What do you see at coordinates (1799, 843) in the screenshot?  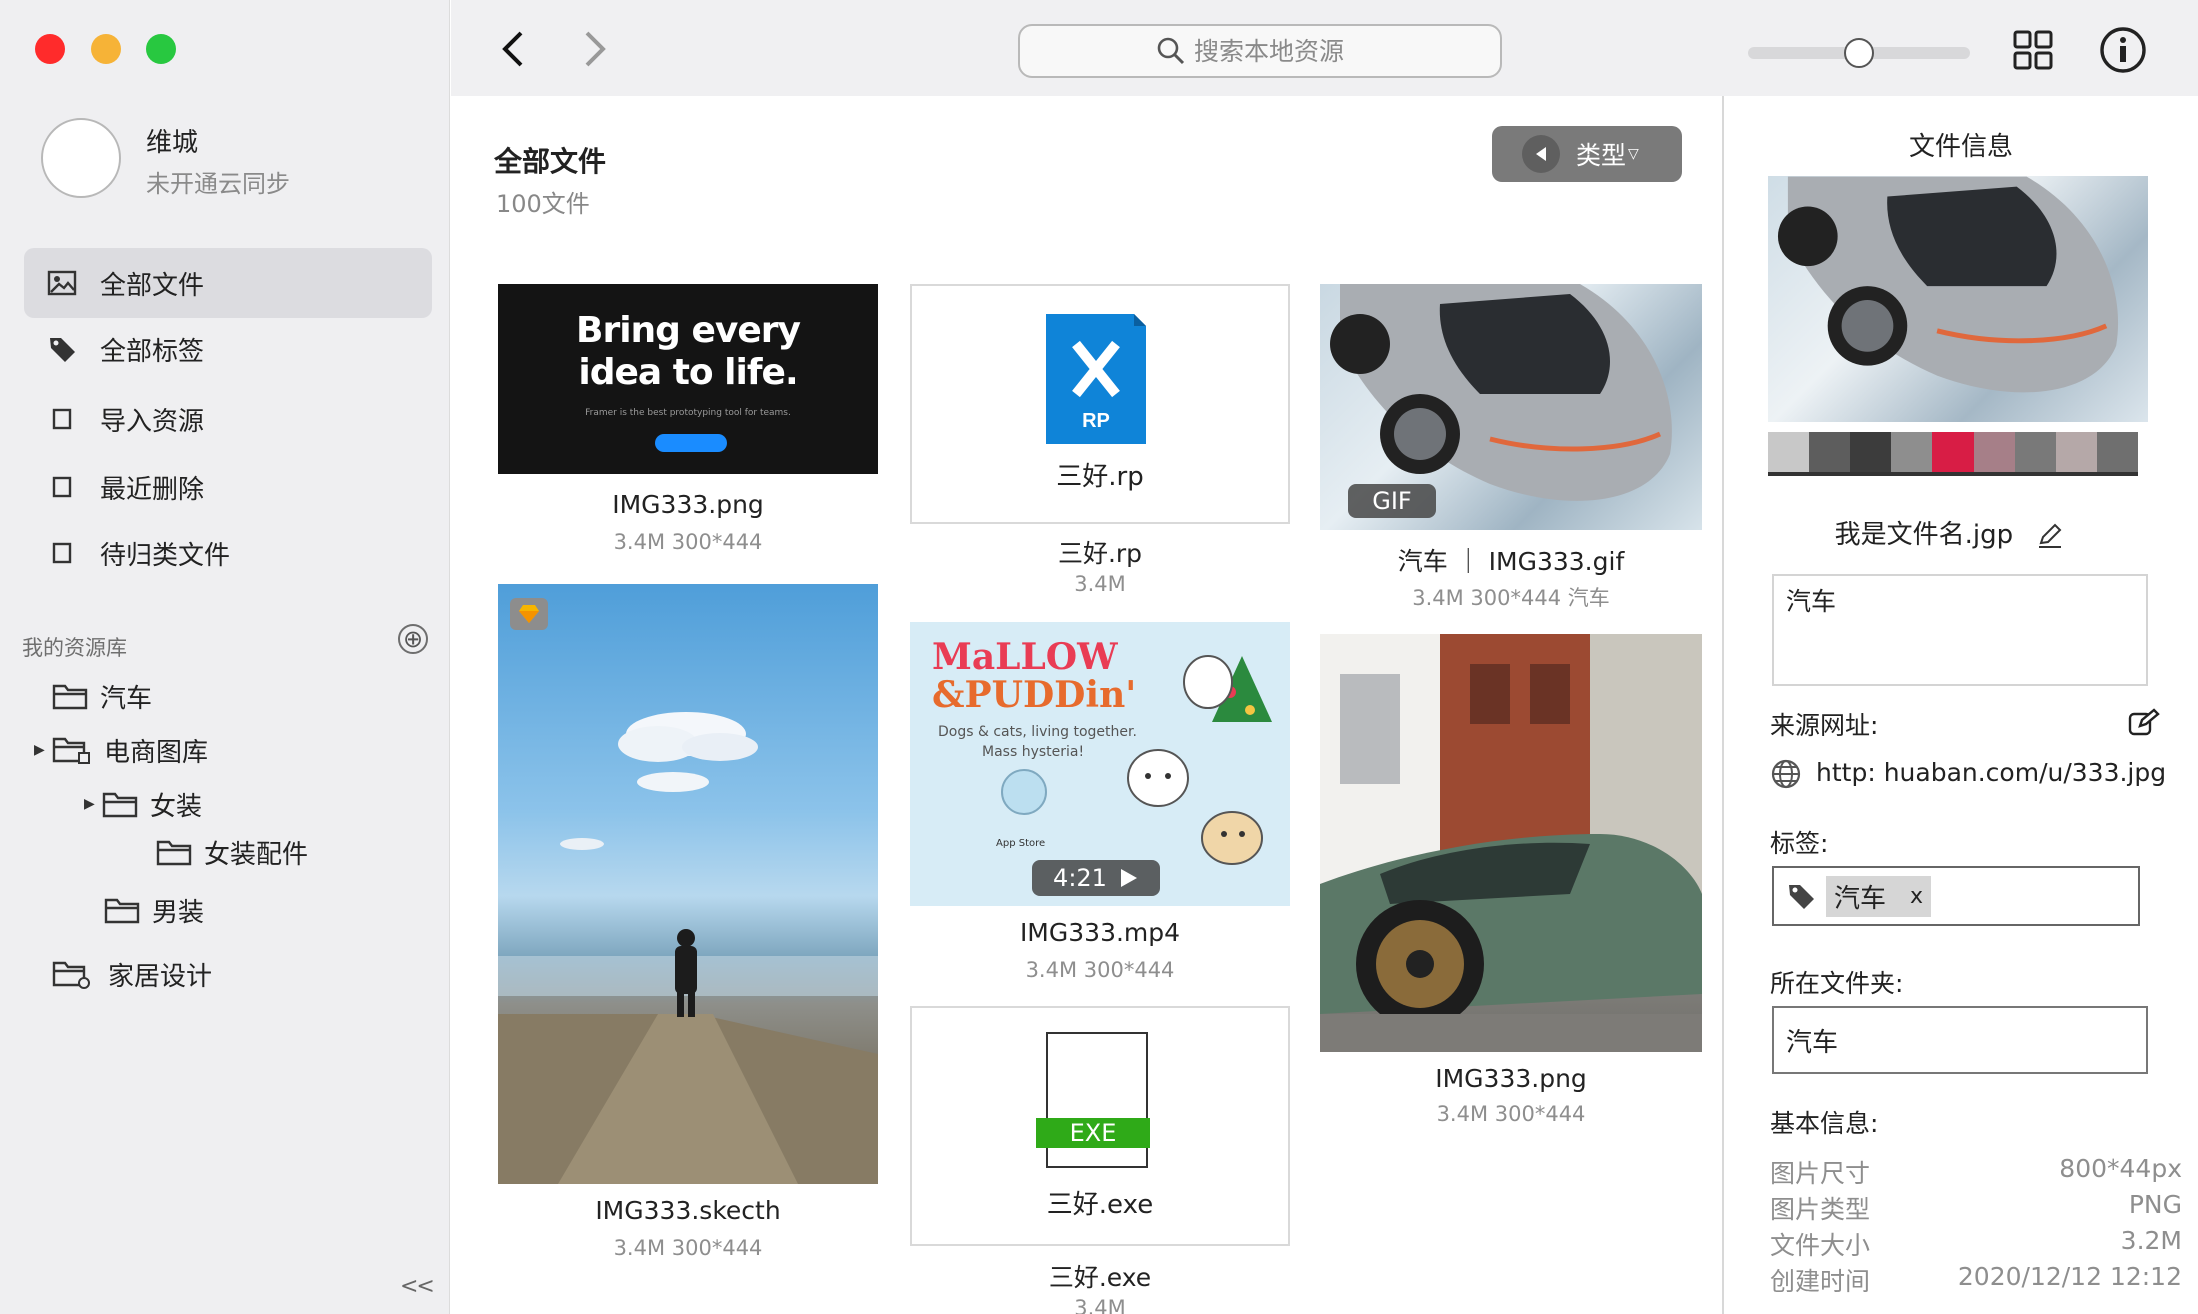 I see `tags-label: 标签:` at bounding box center [1799, 843].